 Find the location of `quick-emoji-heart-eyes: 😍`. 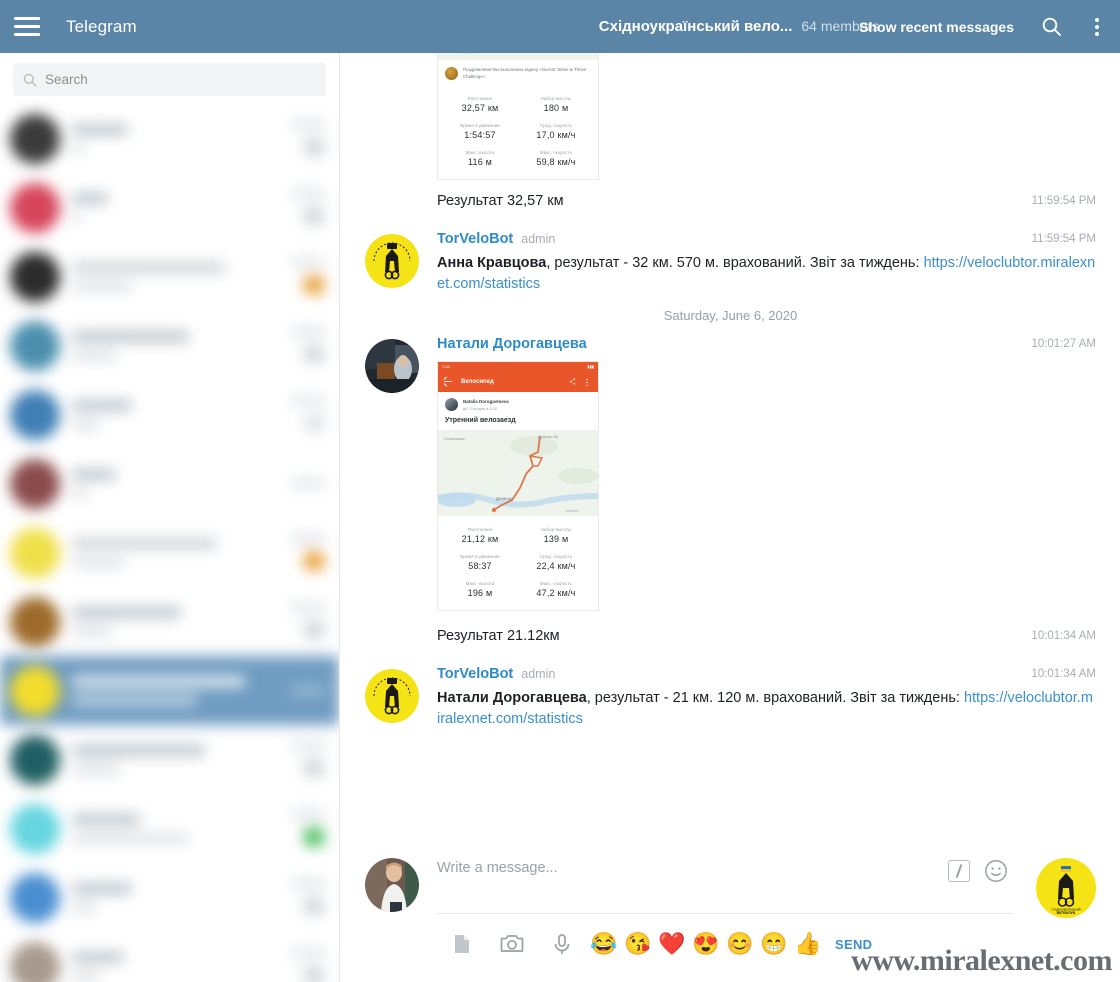

quick-emoji-heart-eyes: 😍 is located at coordinates (706, 944).